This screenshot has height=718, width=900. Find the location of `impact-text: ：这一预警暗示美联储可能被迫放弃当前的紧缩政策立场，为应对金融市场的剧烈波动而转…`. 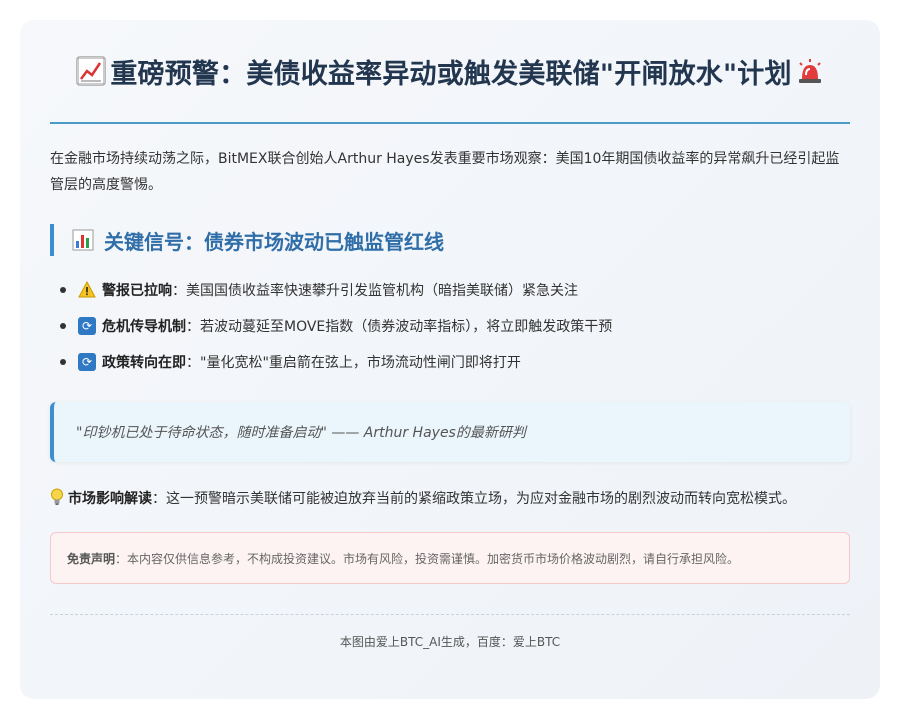

impact-text: ：这一预警暗示美联储可能被迫放弃当前的紧缩政策立场，为应对金融市场的剧烈波动而转… is located at coordinates (474, 499).